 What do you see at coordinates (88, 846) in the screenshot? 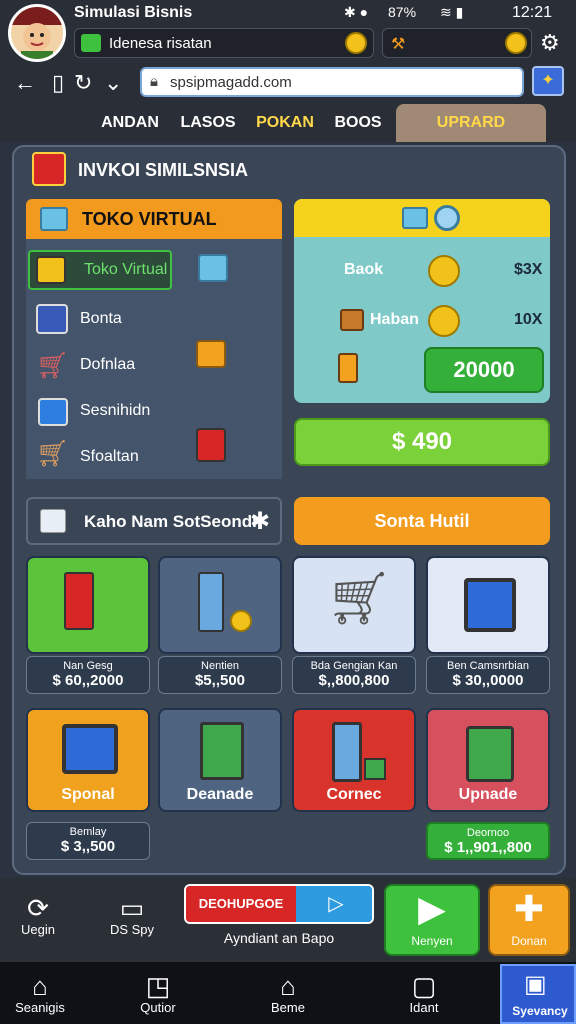
I see `small-label-price: $ 3,,500` at bounding box center [88, 846].